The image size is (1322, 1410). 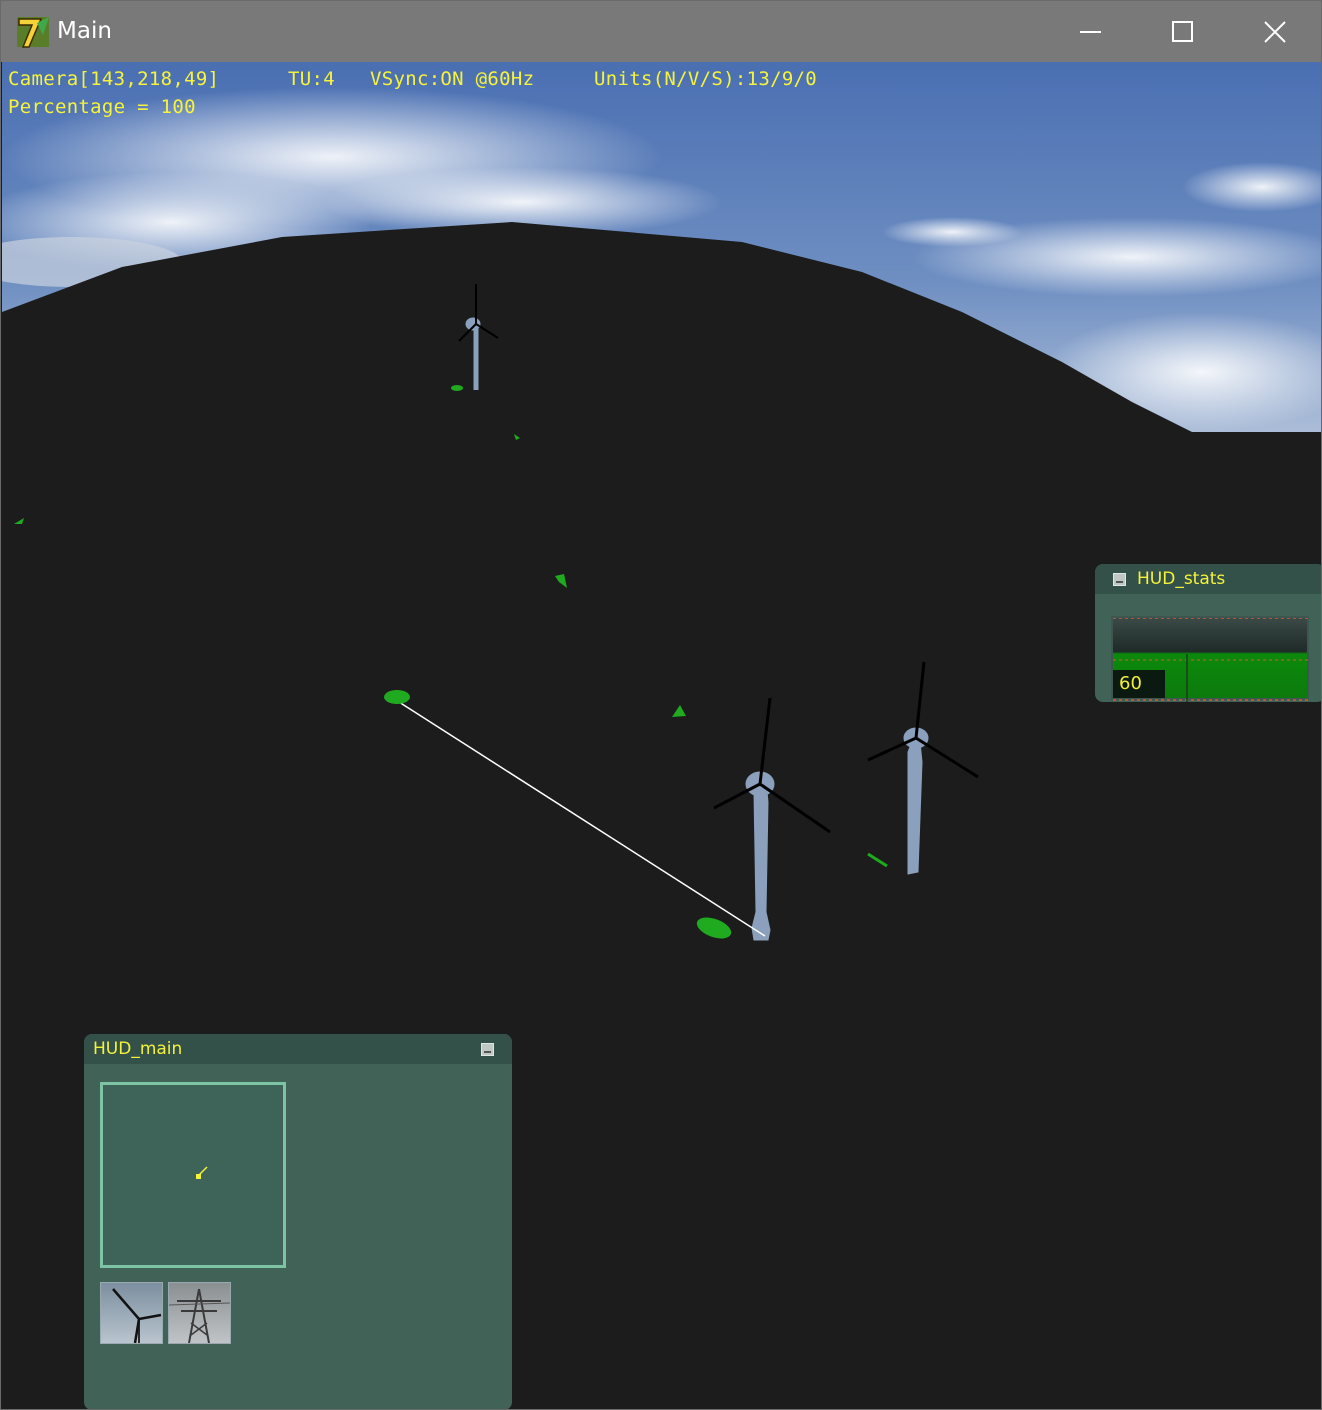 What do you see at coordinates (84, 31) in the screenshot?
I see `window-title: Main` at bounding box center [84, 31].